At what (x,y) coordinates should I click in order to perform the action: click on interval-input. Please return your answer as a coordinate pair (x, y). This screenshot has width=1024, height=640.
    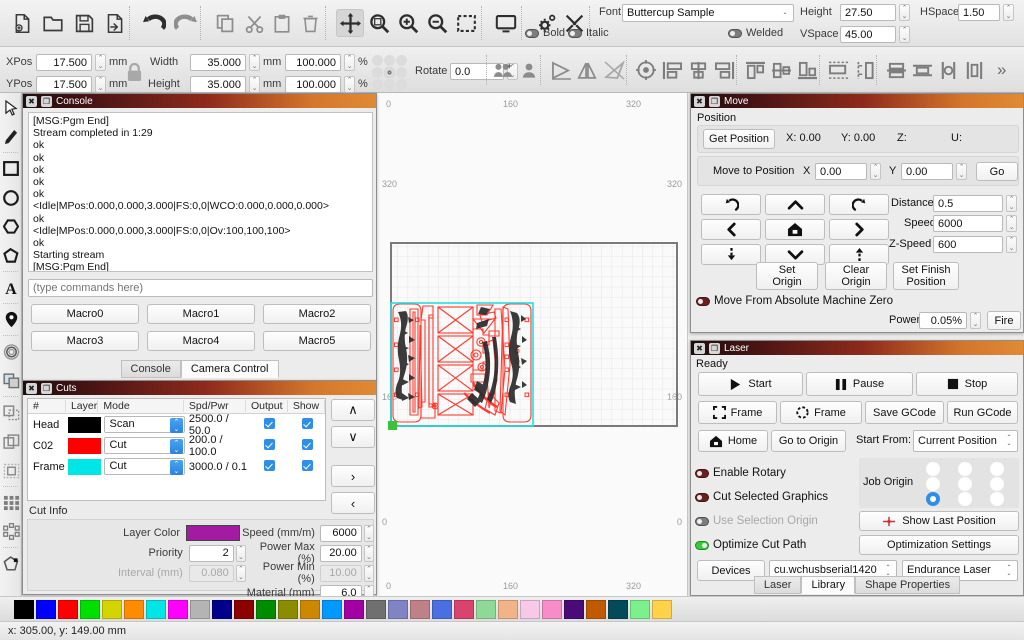
    Looking at the image, I should click on (211, 573).